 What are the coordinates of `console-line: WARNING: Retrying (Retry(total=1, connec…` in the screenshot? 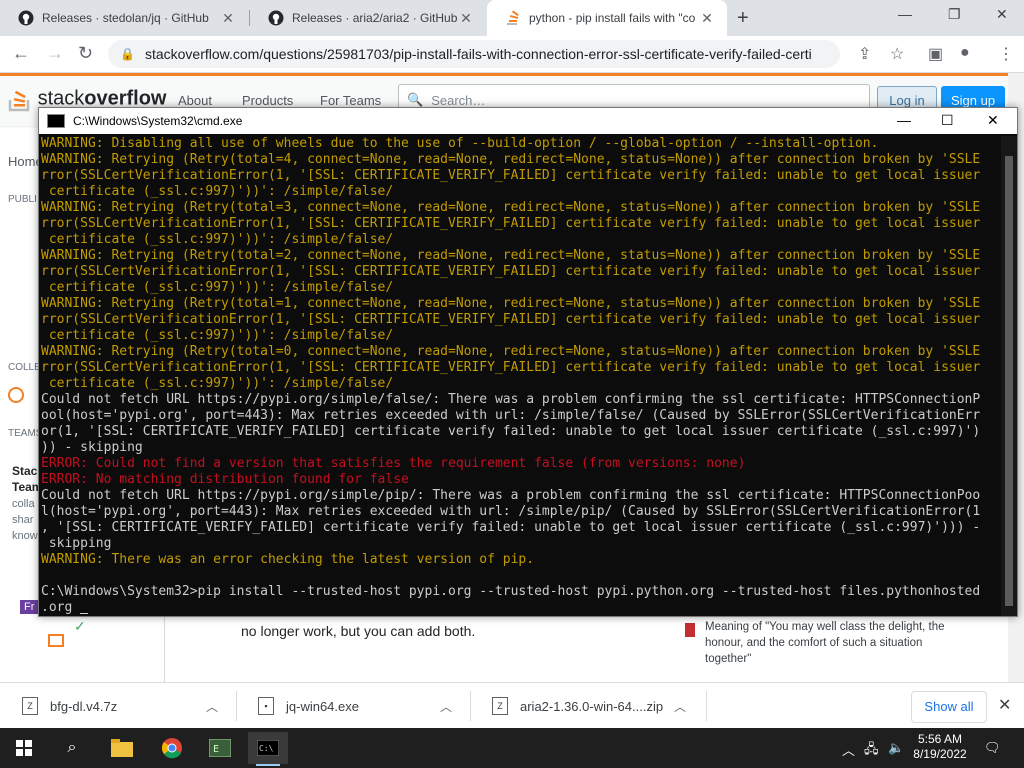 It's located at (511, 303).